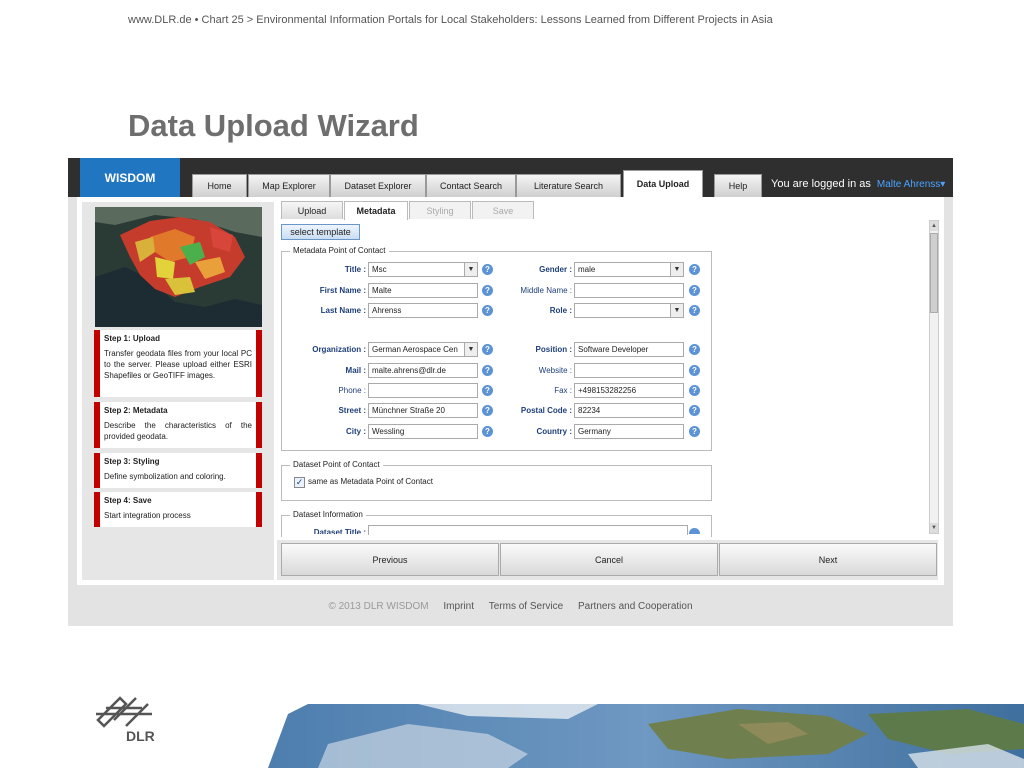  What do you see at coordinates (378, 185) in the screenshot?
I see `tab-dataset-explorer: Dataset Explorer` at bounding box center [378, 185].